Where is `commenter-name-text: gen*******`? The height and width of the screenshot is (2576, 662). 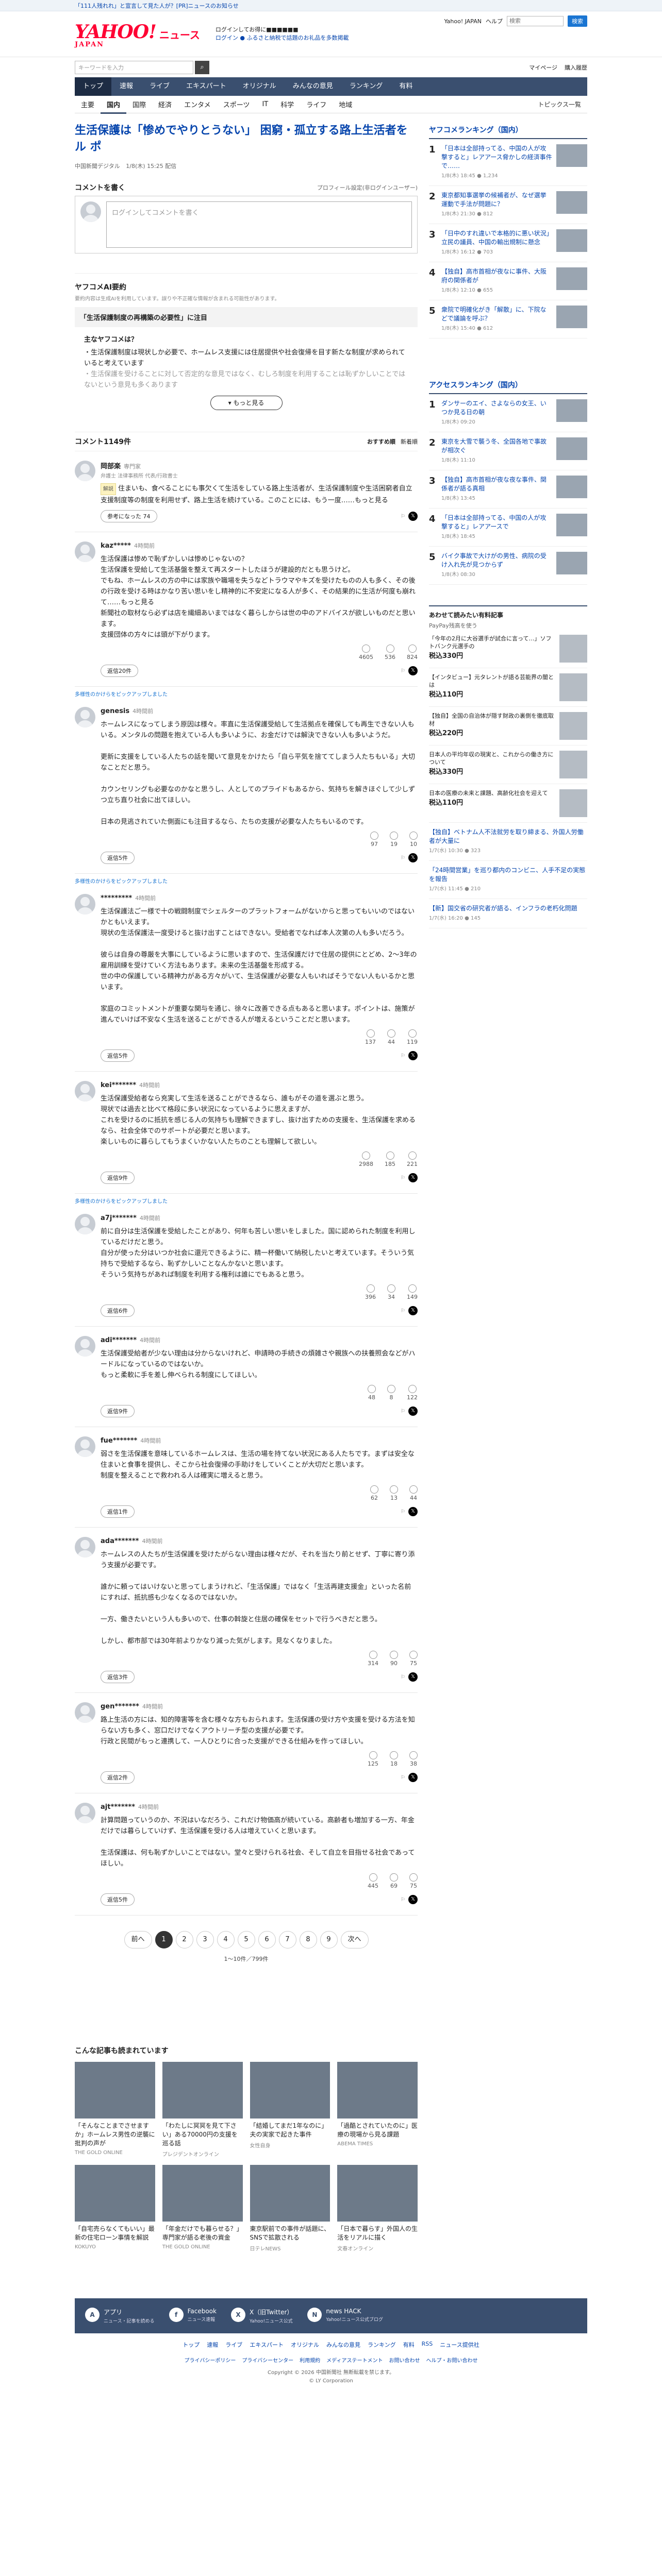
commenter-name-text: gen******* is located at coordinates (120, 1707).